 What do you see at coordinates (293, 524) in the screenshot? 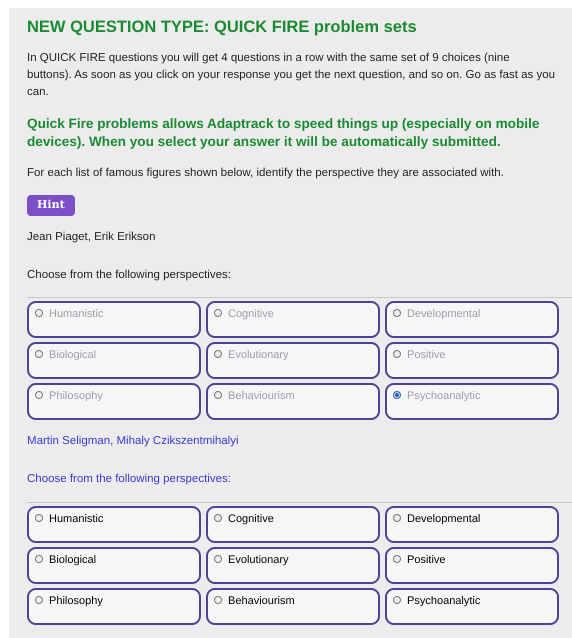
I see `choice-button: Cognitive` at bounding box center [293, 524].